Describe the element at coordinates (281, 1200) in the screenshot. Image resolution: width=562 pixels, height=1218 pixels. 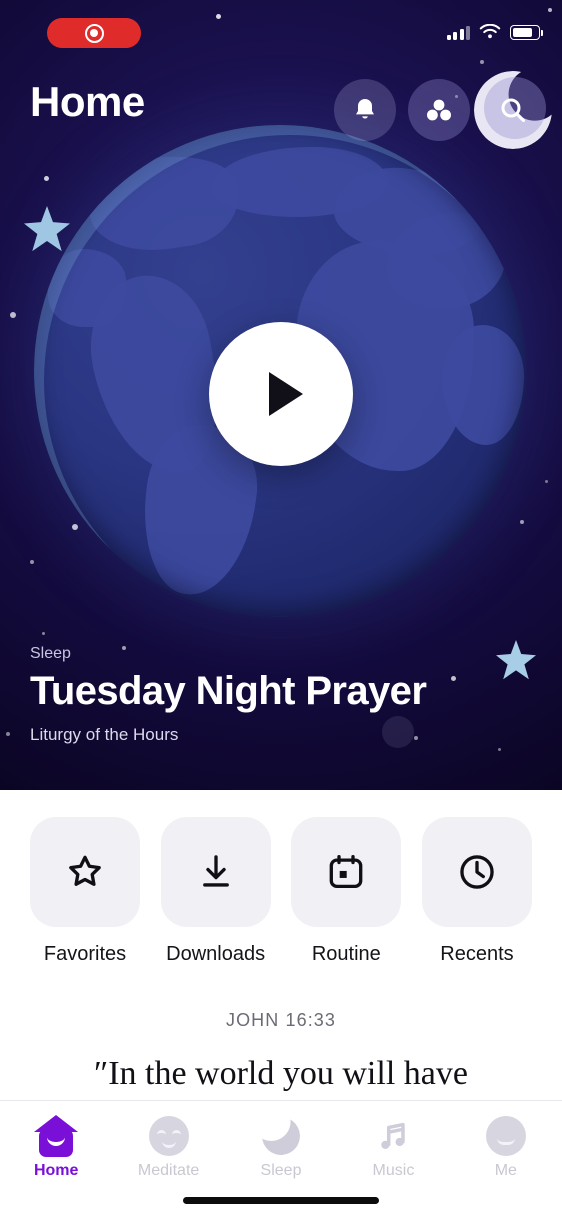
I see `home-indicator` at that location.